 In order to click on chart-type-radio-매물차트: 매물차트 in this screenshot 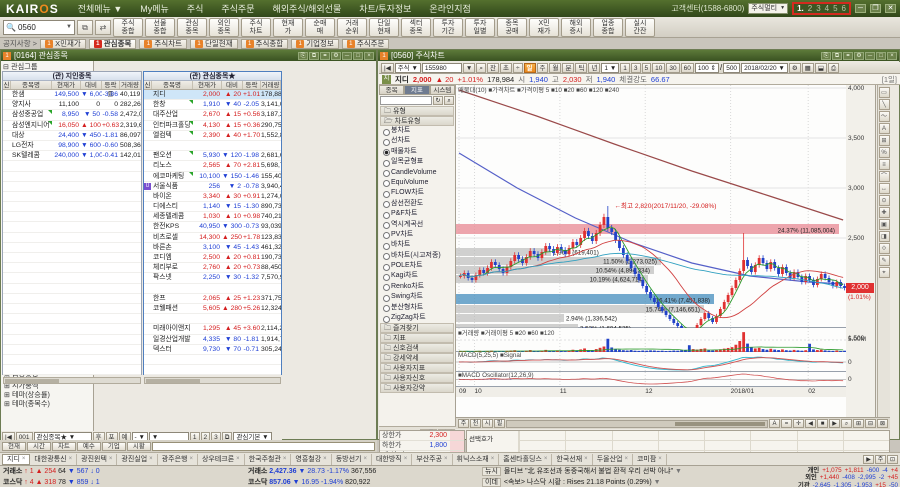, I will do `click(417, 152)`.